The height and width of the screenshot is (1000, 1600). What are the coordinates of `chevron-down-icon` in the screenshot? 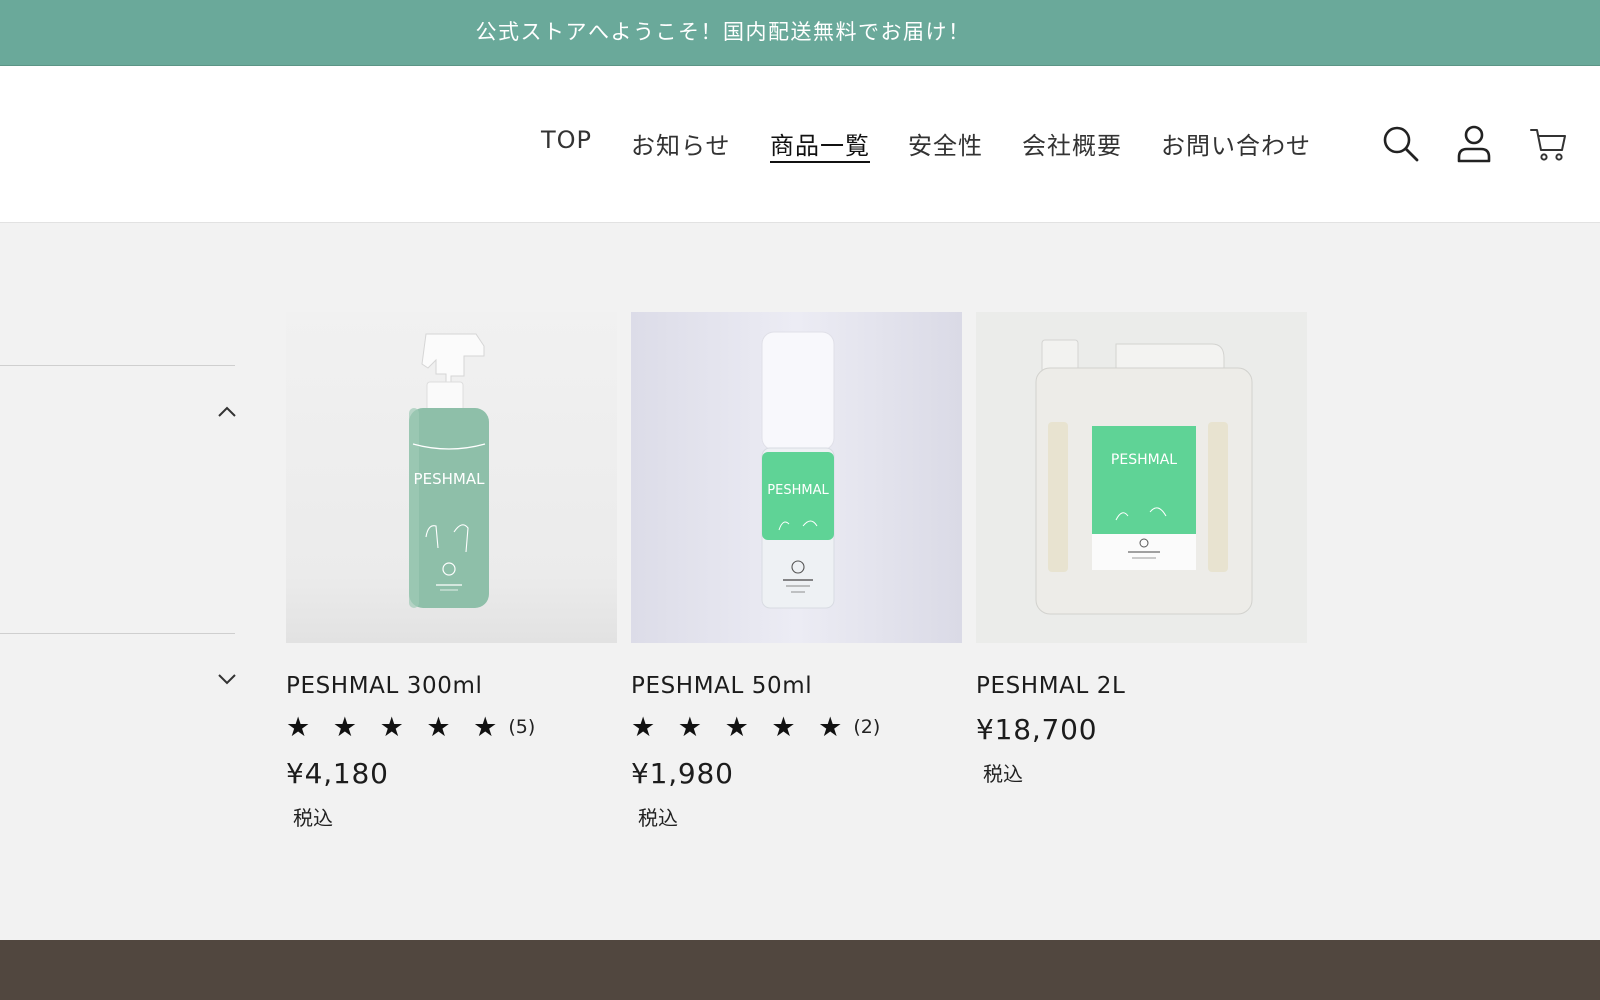 It's located at (227, 679).